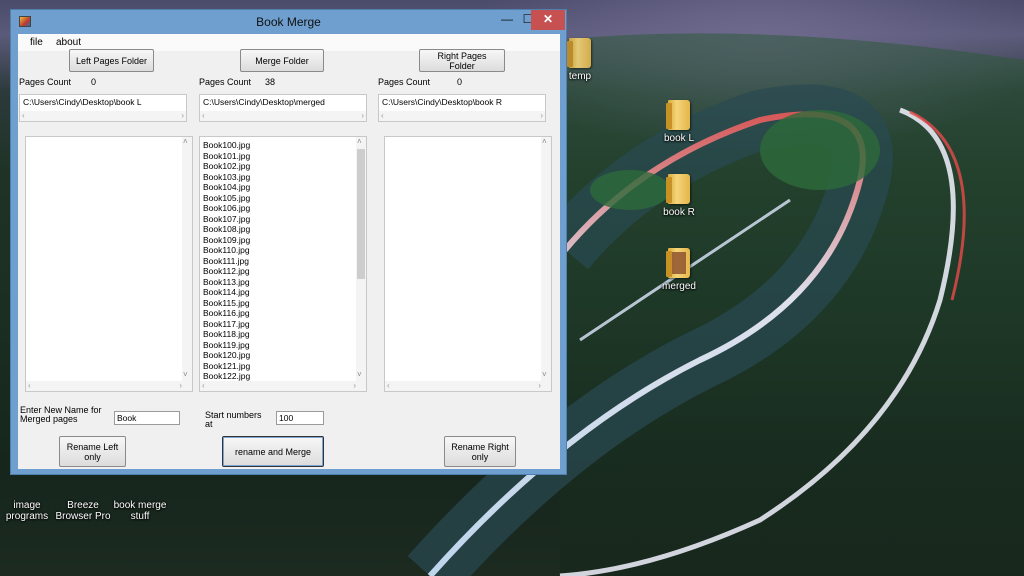  What do you see at coordinates (226, 219) in the screenshot?
I see `list-item: Book107.jpg` at bounding box center [226, 219].